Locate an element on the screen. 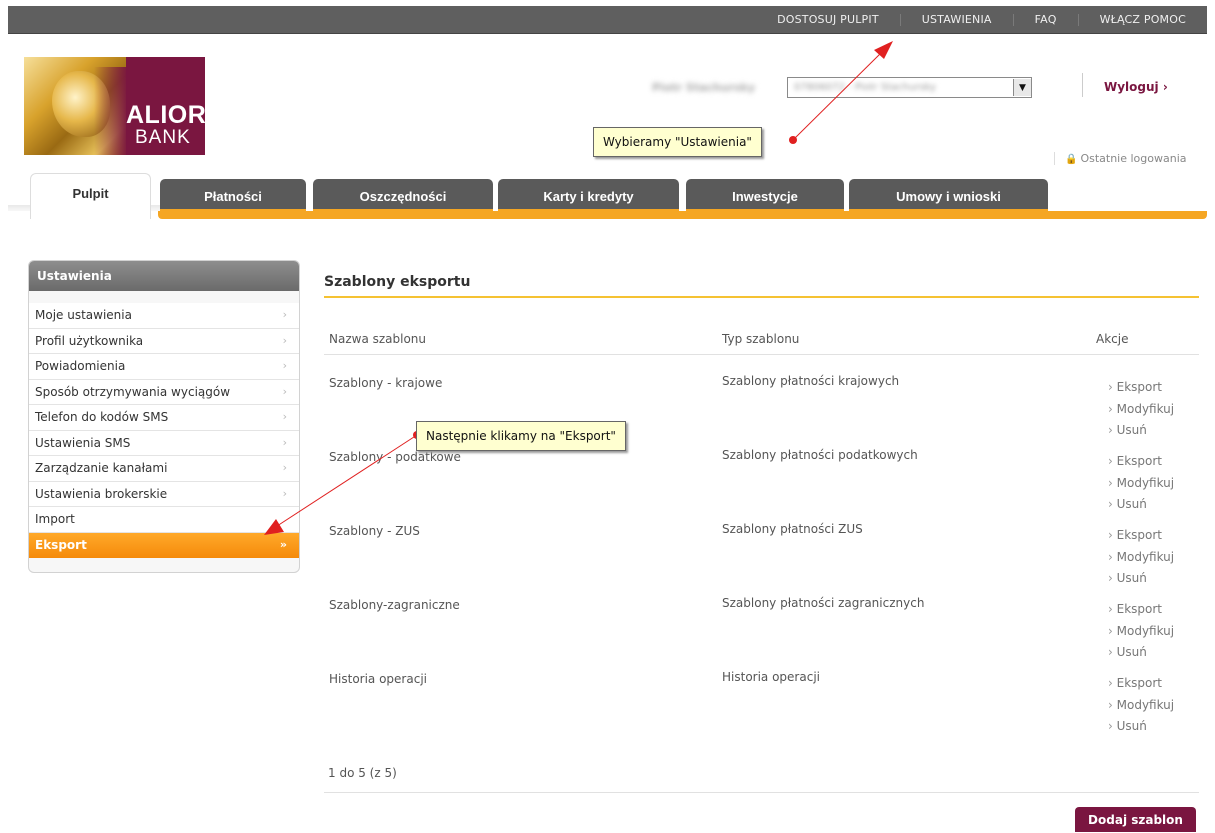 The height and width of the screenshot is (833, 1215). logo-text-bank: BANK is located at coordinates (163, 137).